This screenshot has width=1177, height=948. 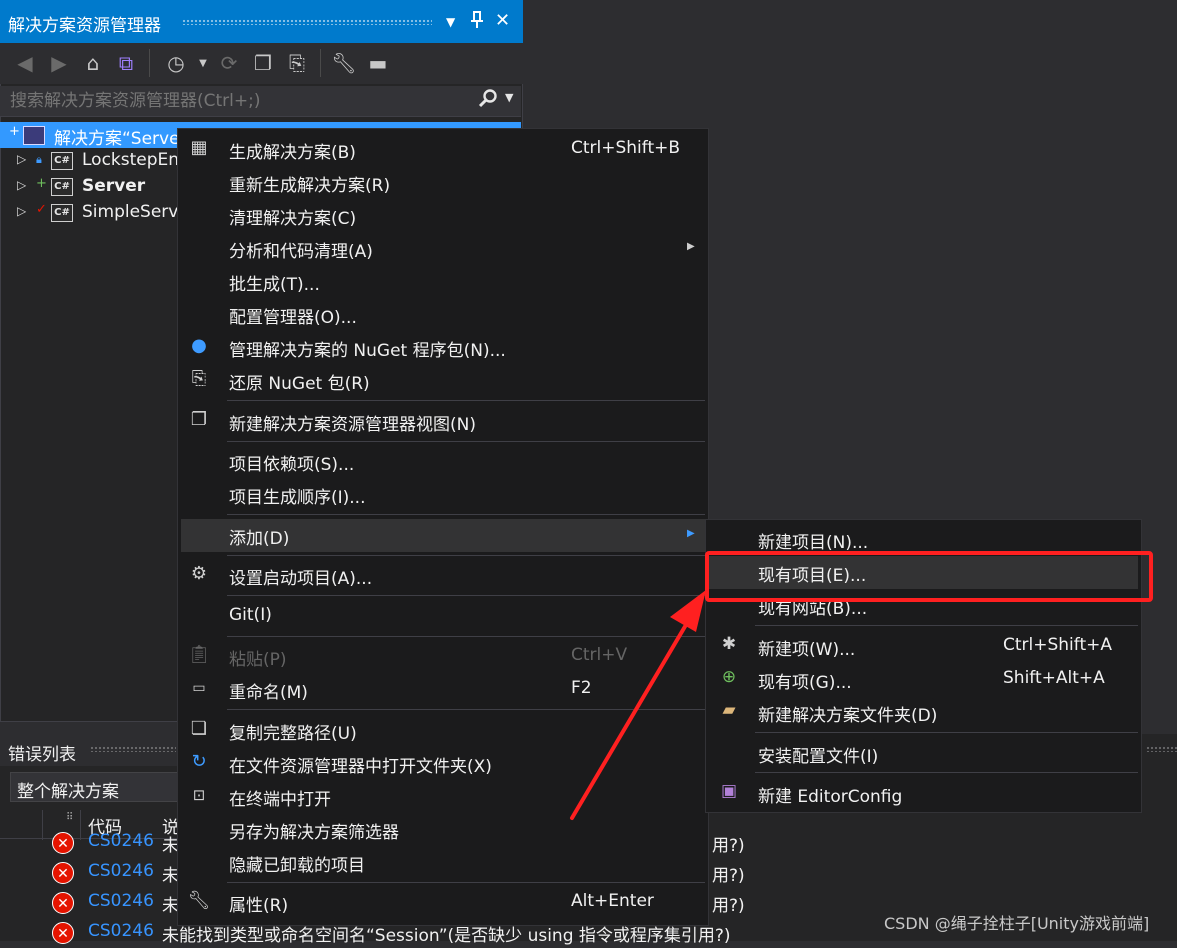 I want to click on clipboard-icon: 📋︎, so click(x=199, y=654).